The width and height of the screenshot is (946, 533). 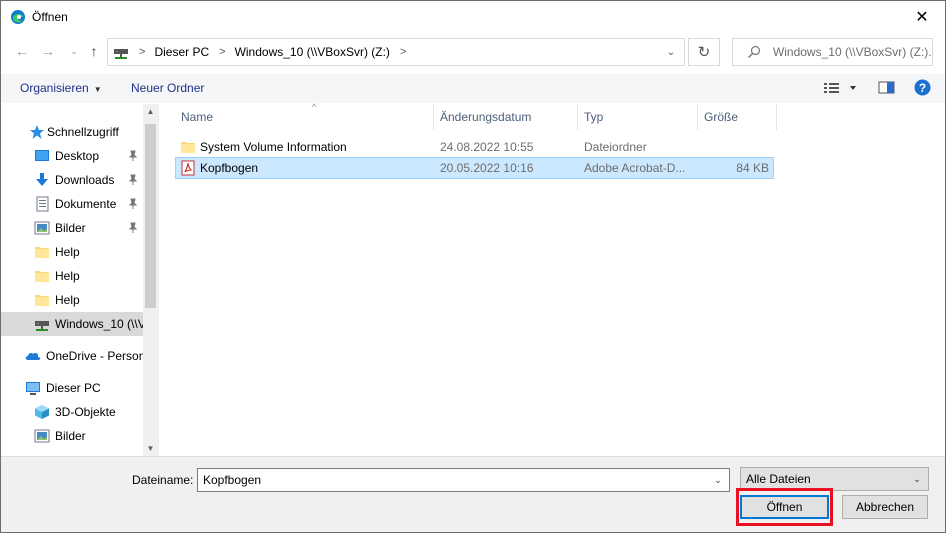 I want to click on preview-pane-button, so click(x=886, y=89).